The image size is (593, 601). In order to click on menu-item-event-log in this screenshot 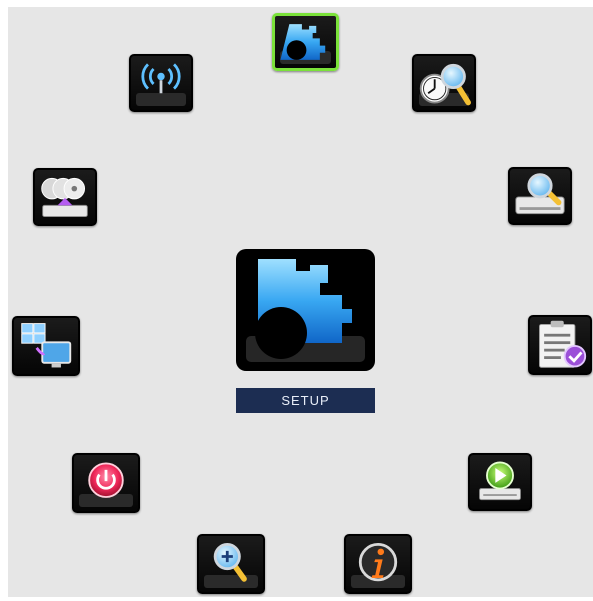, I will do `click(560, 345)`.